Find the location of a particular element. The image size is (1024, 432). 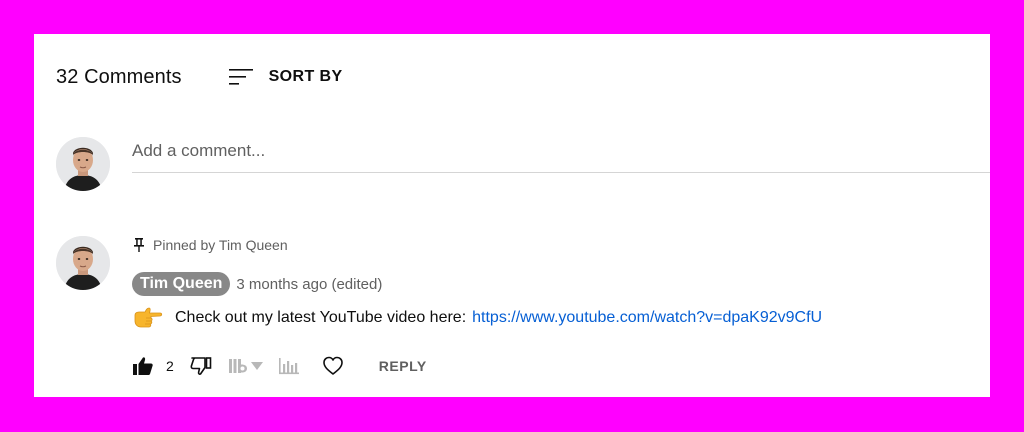

bar-chart-icon is located at coordinates (289, 366).